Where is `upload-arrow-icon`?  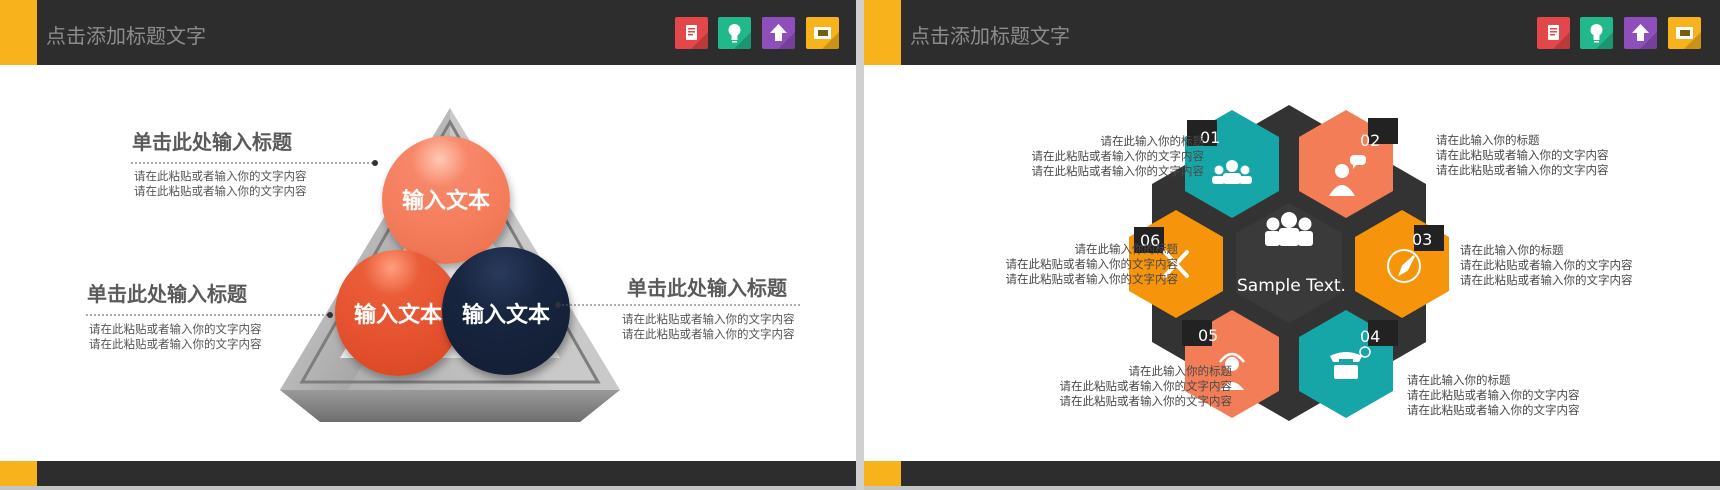
upload-arrow-icon is located at coordinates (1640, 33).